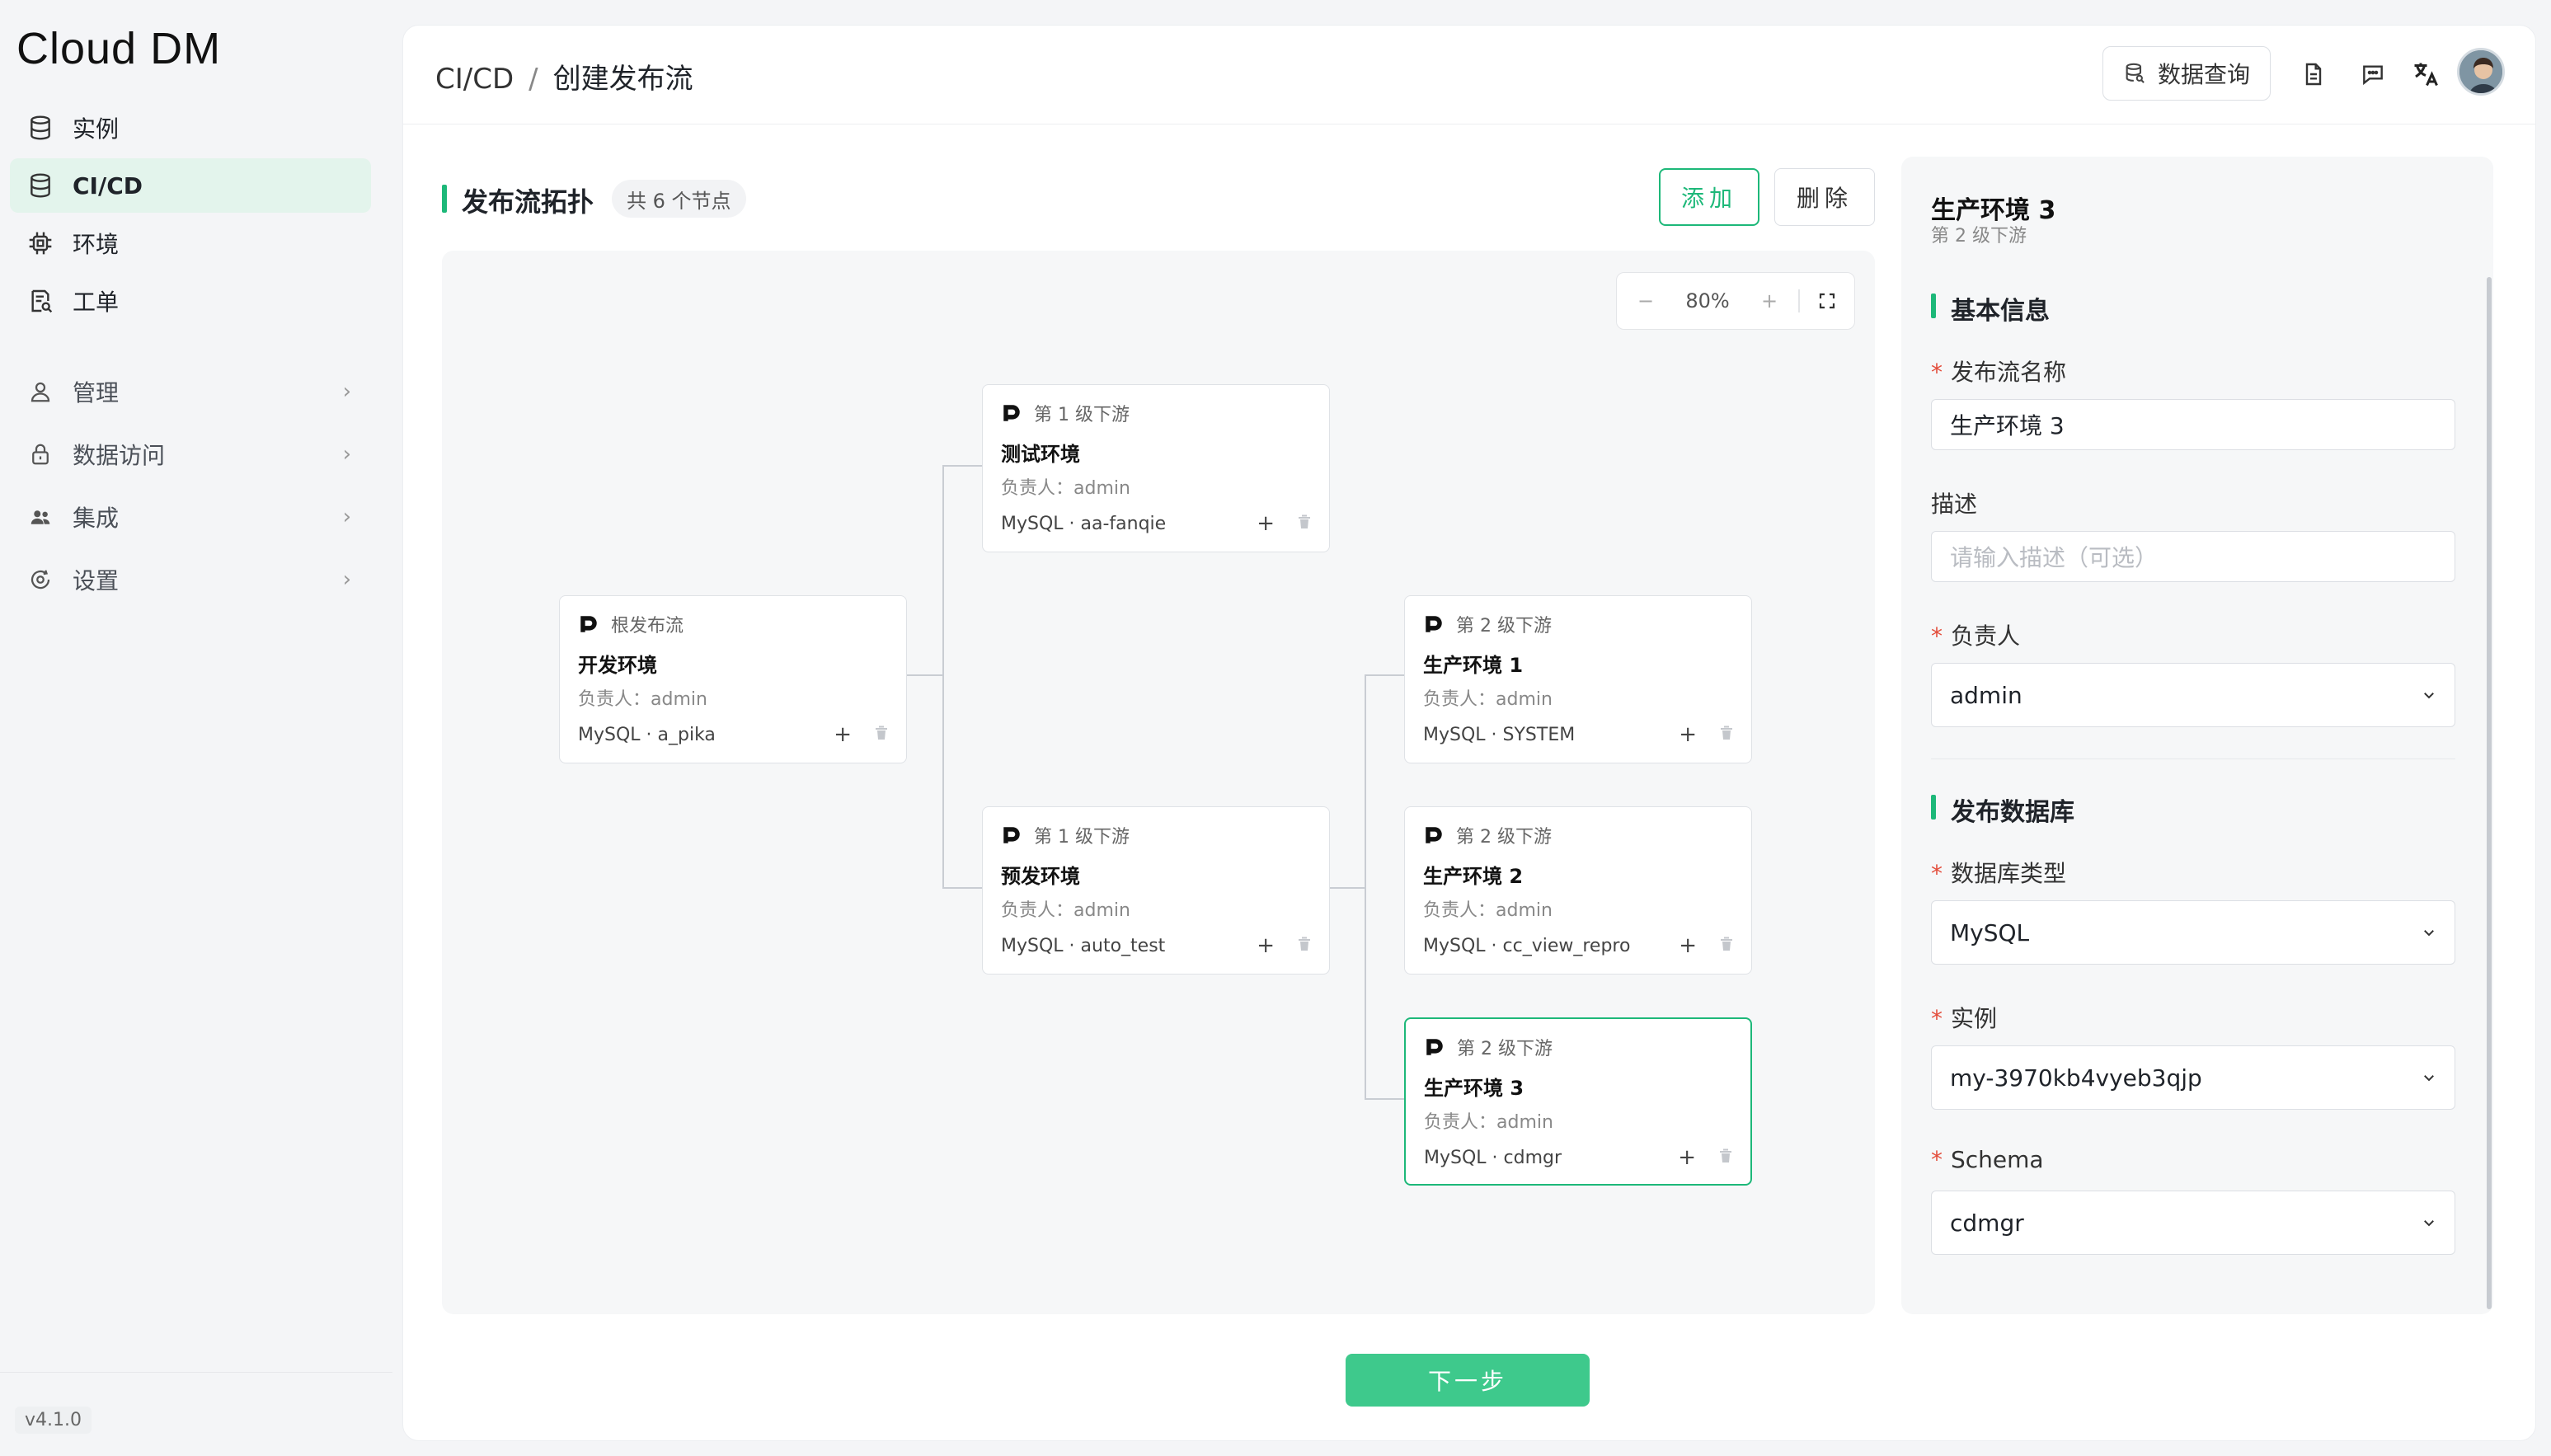  Describe the element at coordinates (96, 580) in the screenshot. I see `sidebar-item-label: 设置` at that location.